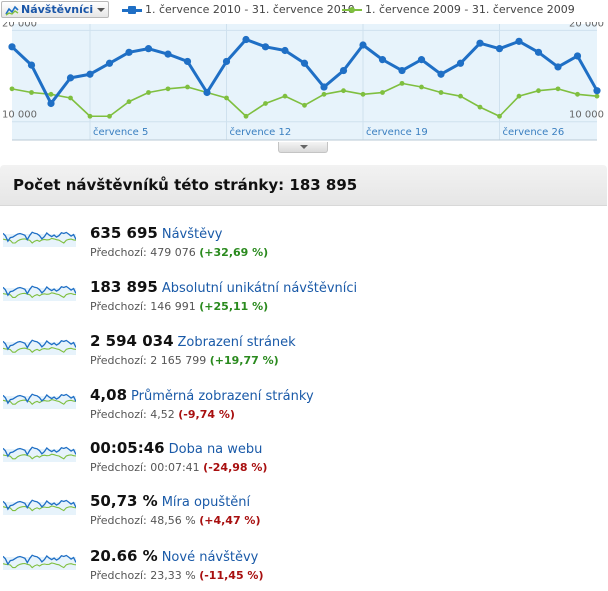  I want to click on collapse-chart-button, so click(303, 147).